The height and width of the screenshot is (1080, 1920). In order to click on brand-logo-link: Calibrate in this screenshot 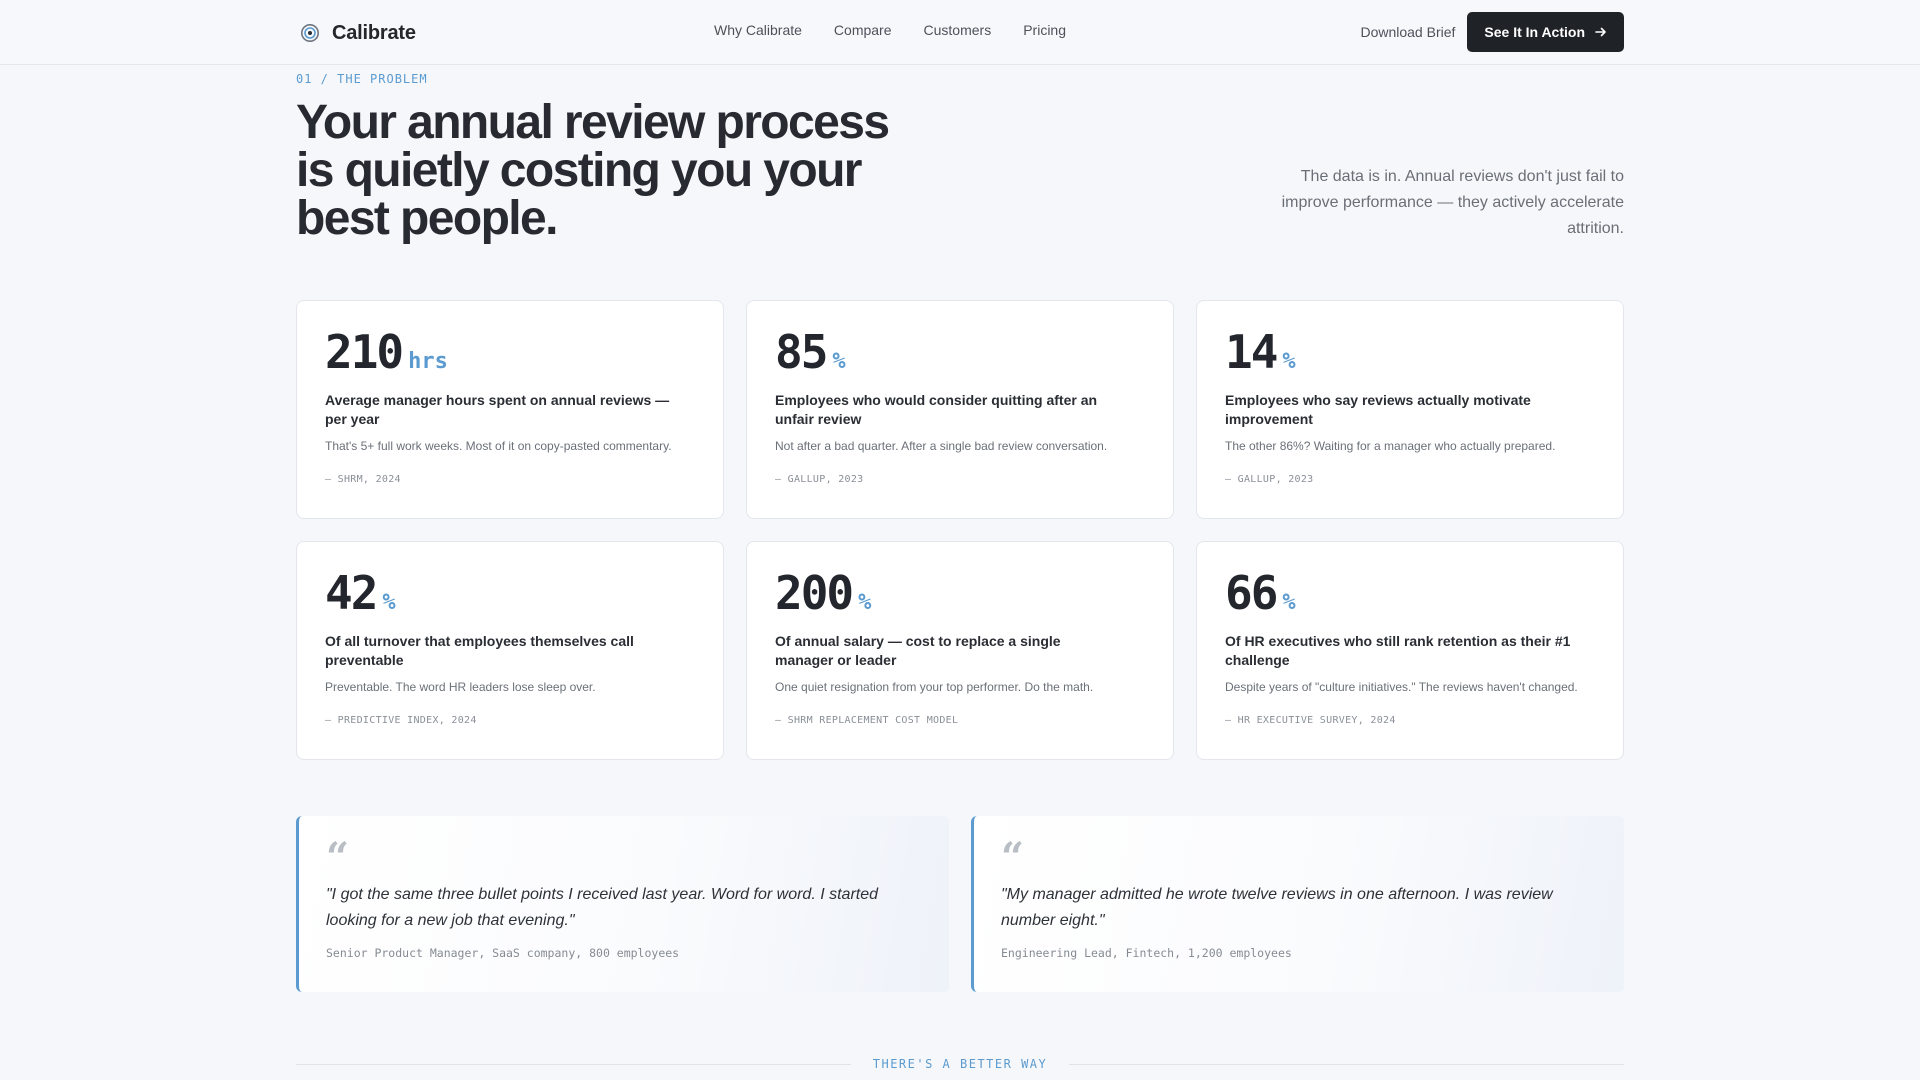, I will do `click(358, 33)`.